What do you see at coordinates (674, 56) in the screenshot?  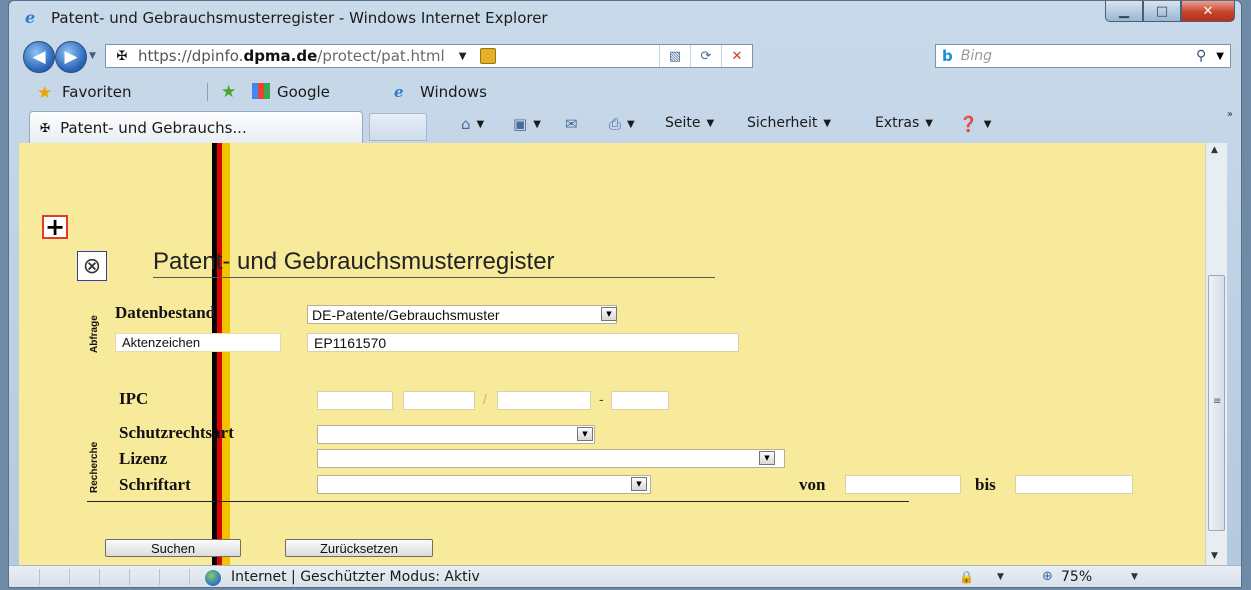 I see `compat-view-icon: ▧` at bounding box center [674, 56].